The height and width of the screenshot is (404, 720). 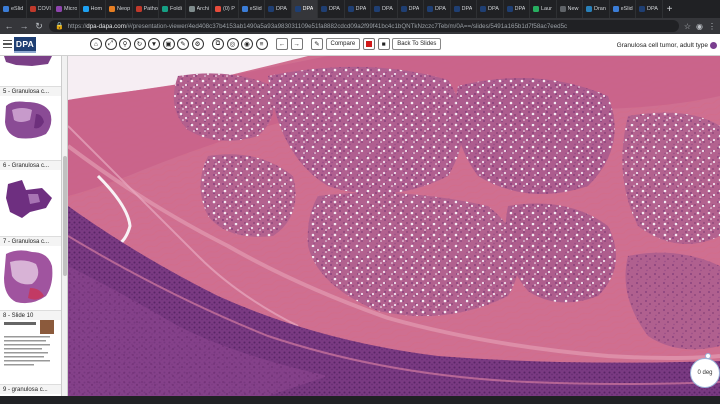 I want to click on home-icon: ⌂, so click(x=96, y=44).